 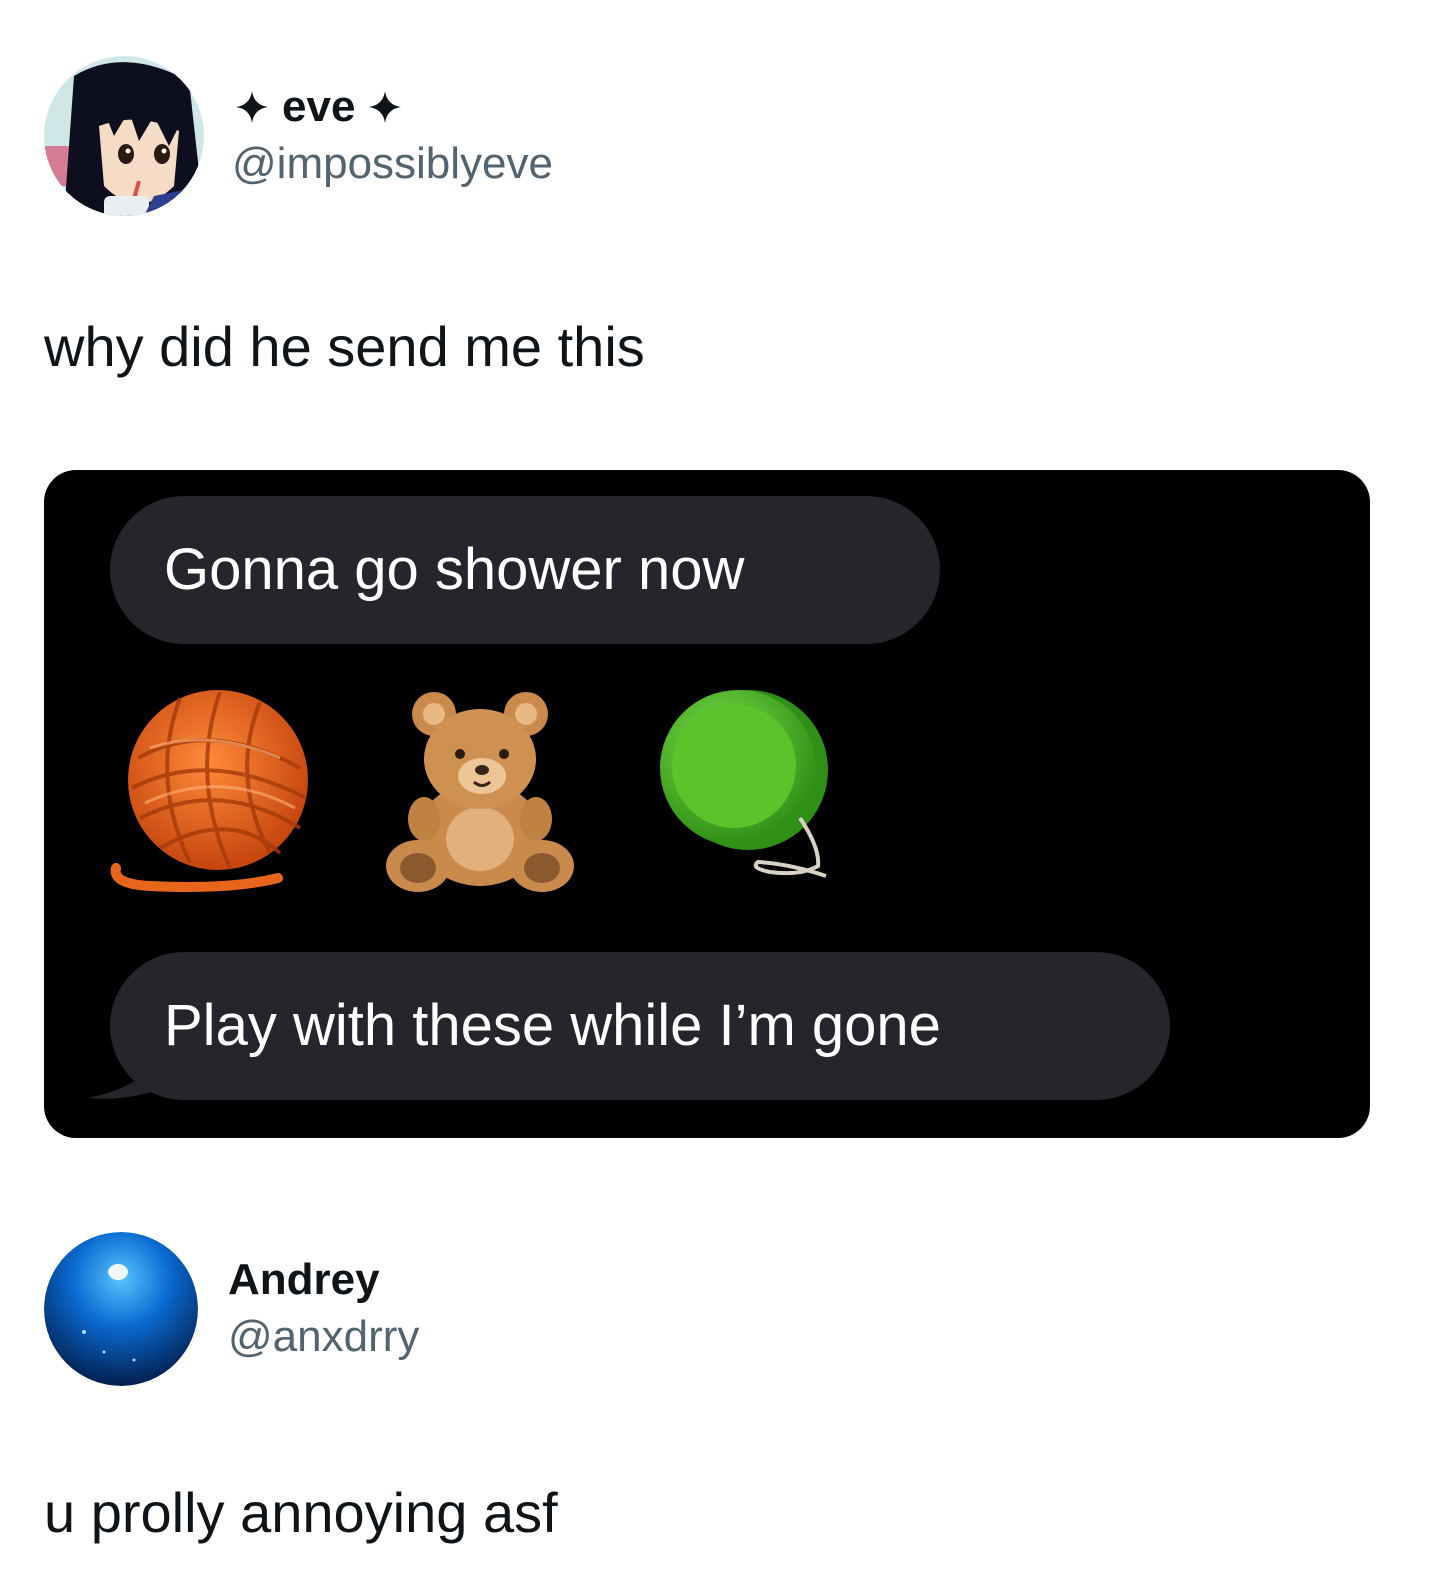 What do you see at coordinates (209, 791) in the screenshot?
I see `yarn-ball-emoji` at bounding box center [209, 791].